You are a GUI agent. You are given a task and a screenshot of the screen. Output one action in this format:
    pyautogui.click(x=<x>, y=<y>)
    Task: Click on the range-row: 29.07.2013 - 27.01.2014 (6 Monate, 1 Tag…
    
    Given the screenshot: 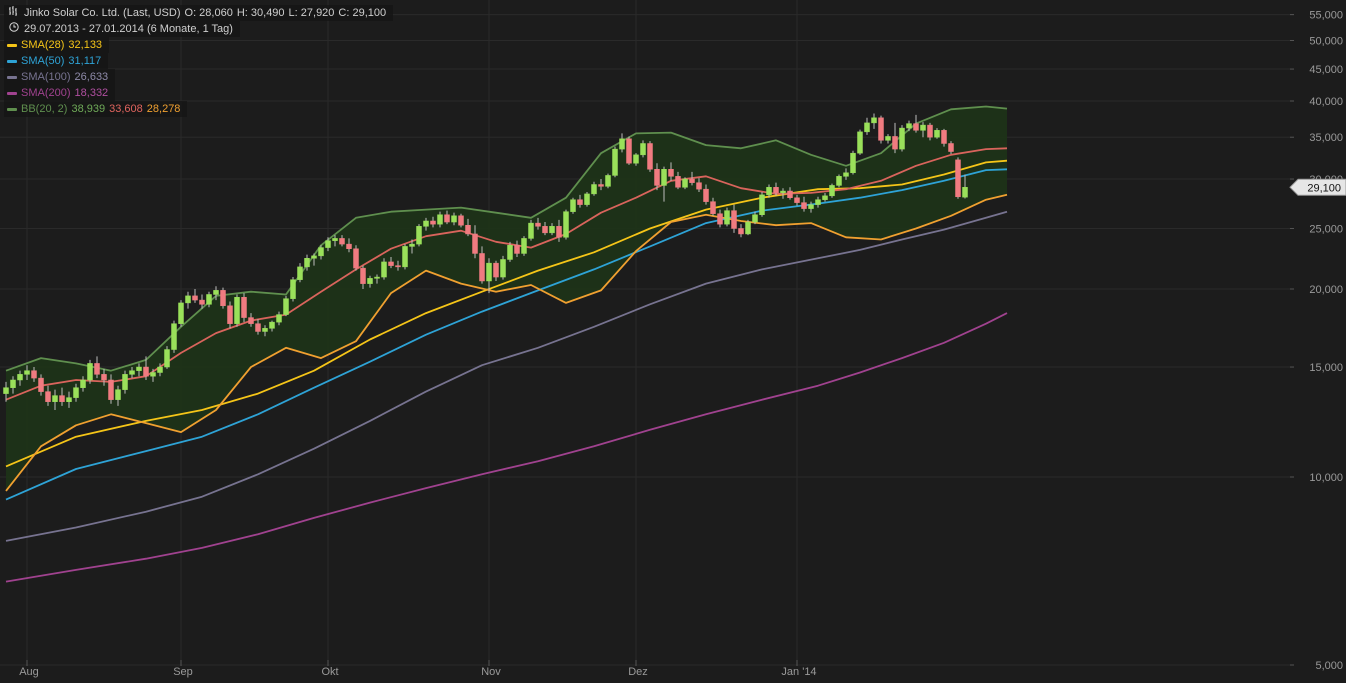 What is the action you would take?
    pyautogui.click(x=122, y=29)
    